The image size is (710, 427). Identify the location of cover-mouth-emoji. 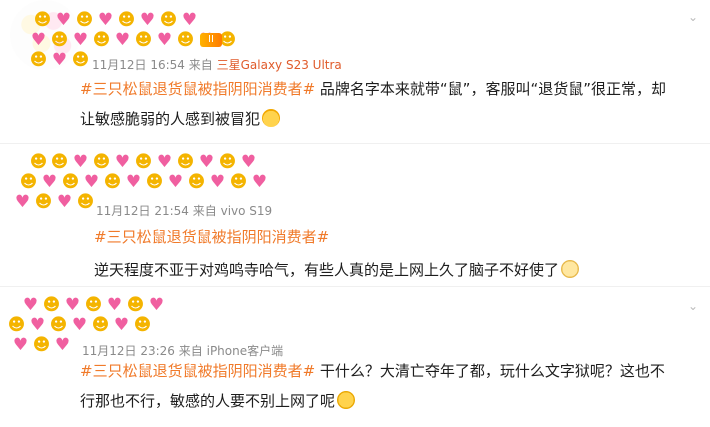
(570, 269).